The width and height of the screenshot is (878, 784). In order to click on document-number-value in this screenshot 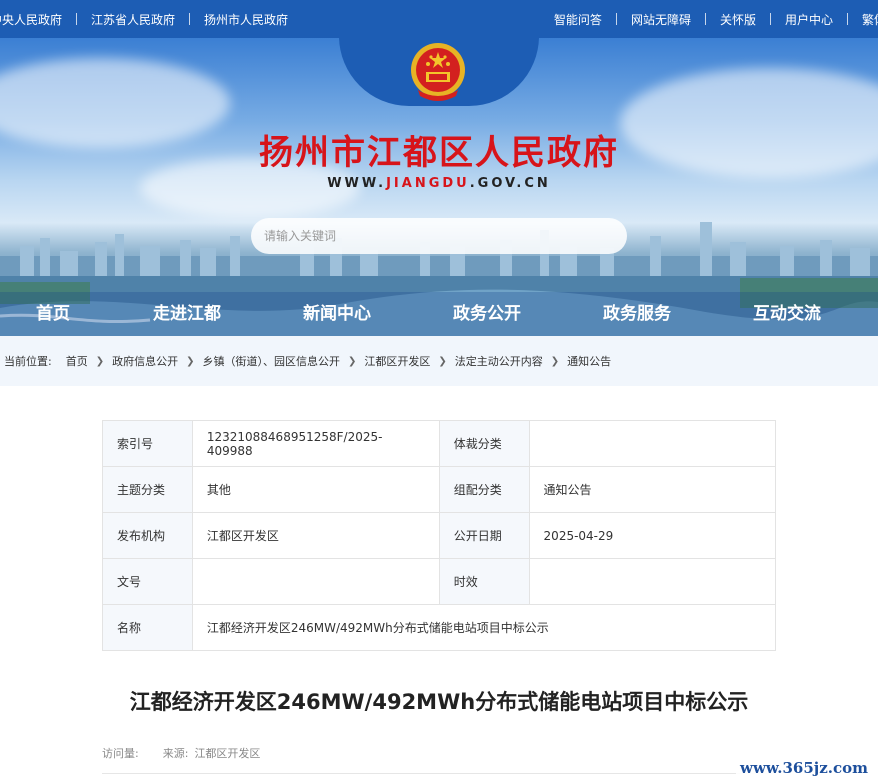, I will do `click(315, 581)`.